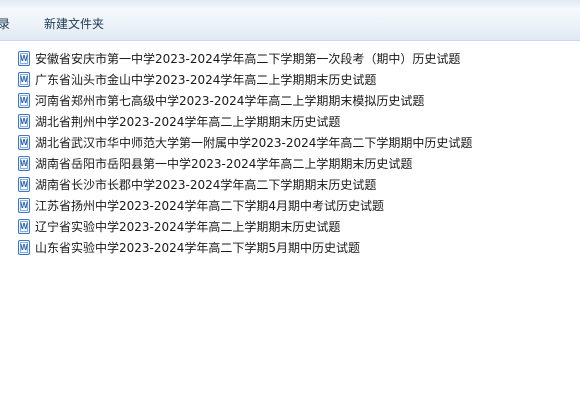 This screenshot has height=394, width=580. Describe the element at coordinates (224, 163) in the screenshot. I see `file-name: 湖南省岳阳市岳阳县第一中学2023-2024学年高二上学期期末历史试题` at that location.